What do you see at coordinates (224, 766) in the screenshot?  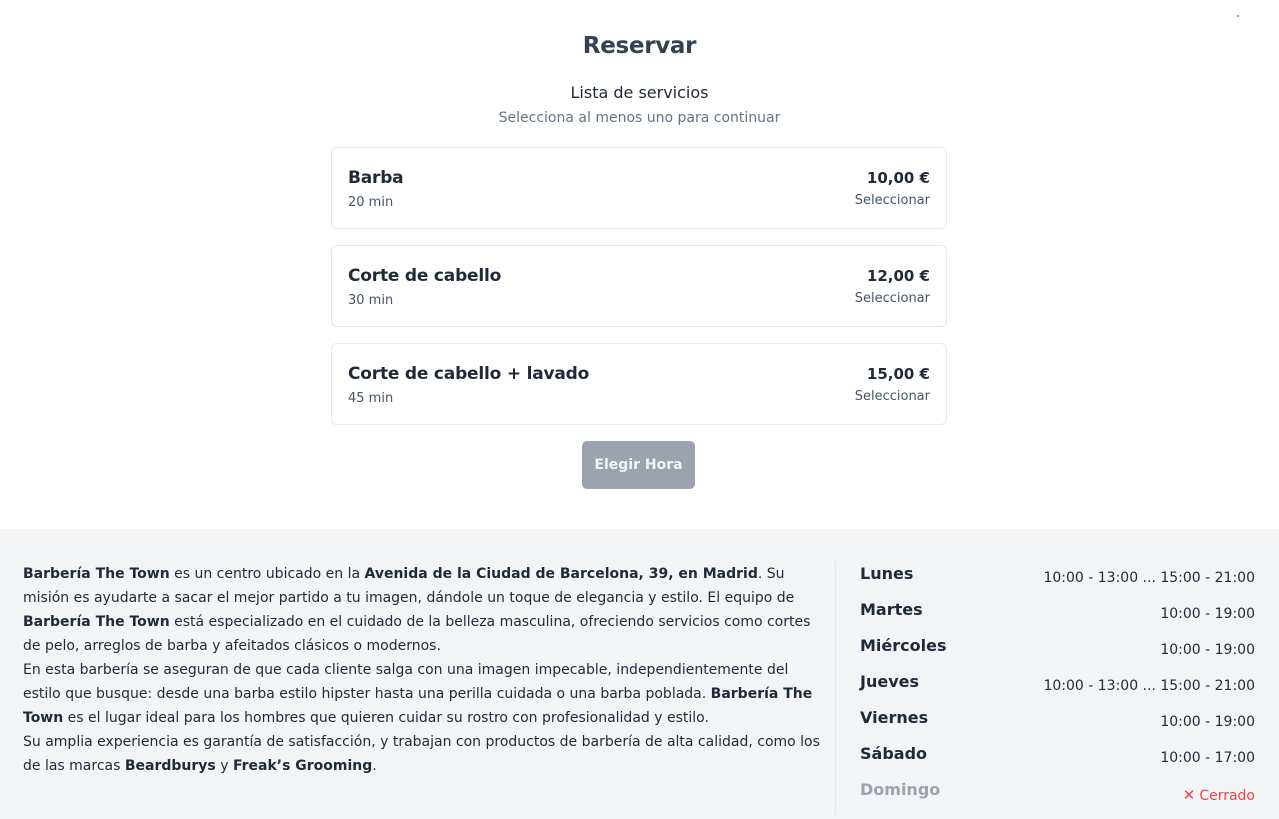 I see `text-segment: y` at bounding box center [224, 766].